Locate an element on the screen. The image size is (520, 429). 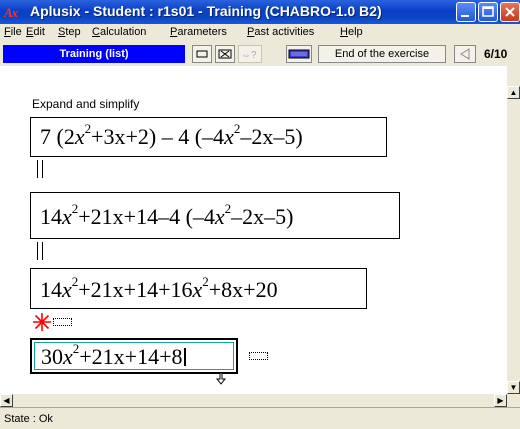
mode-label: Training (list) is located at coordinates (94, 54).